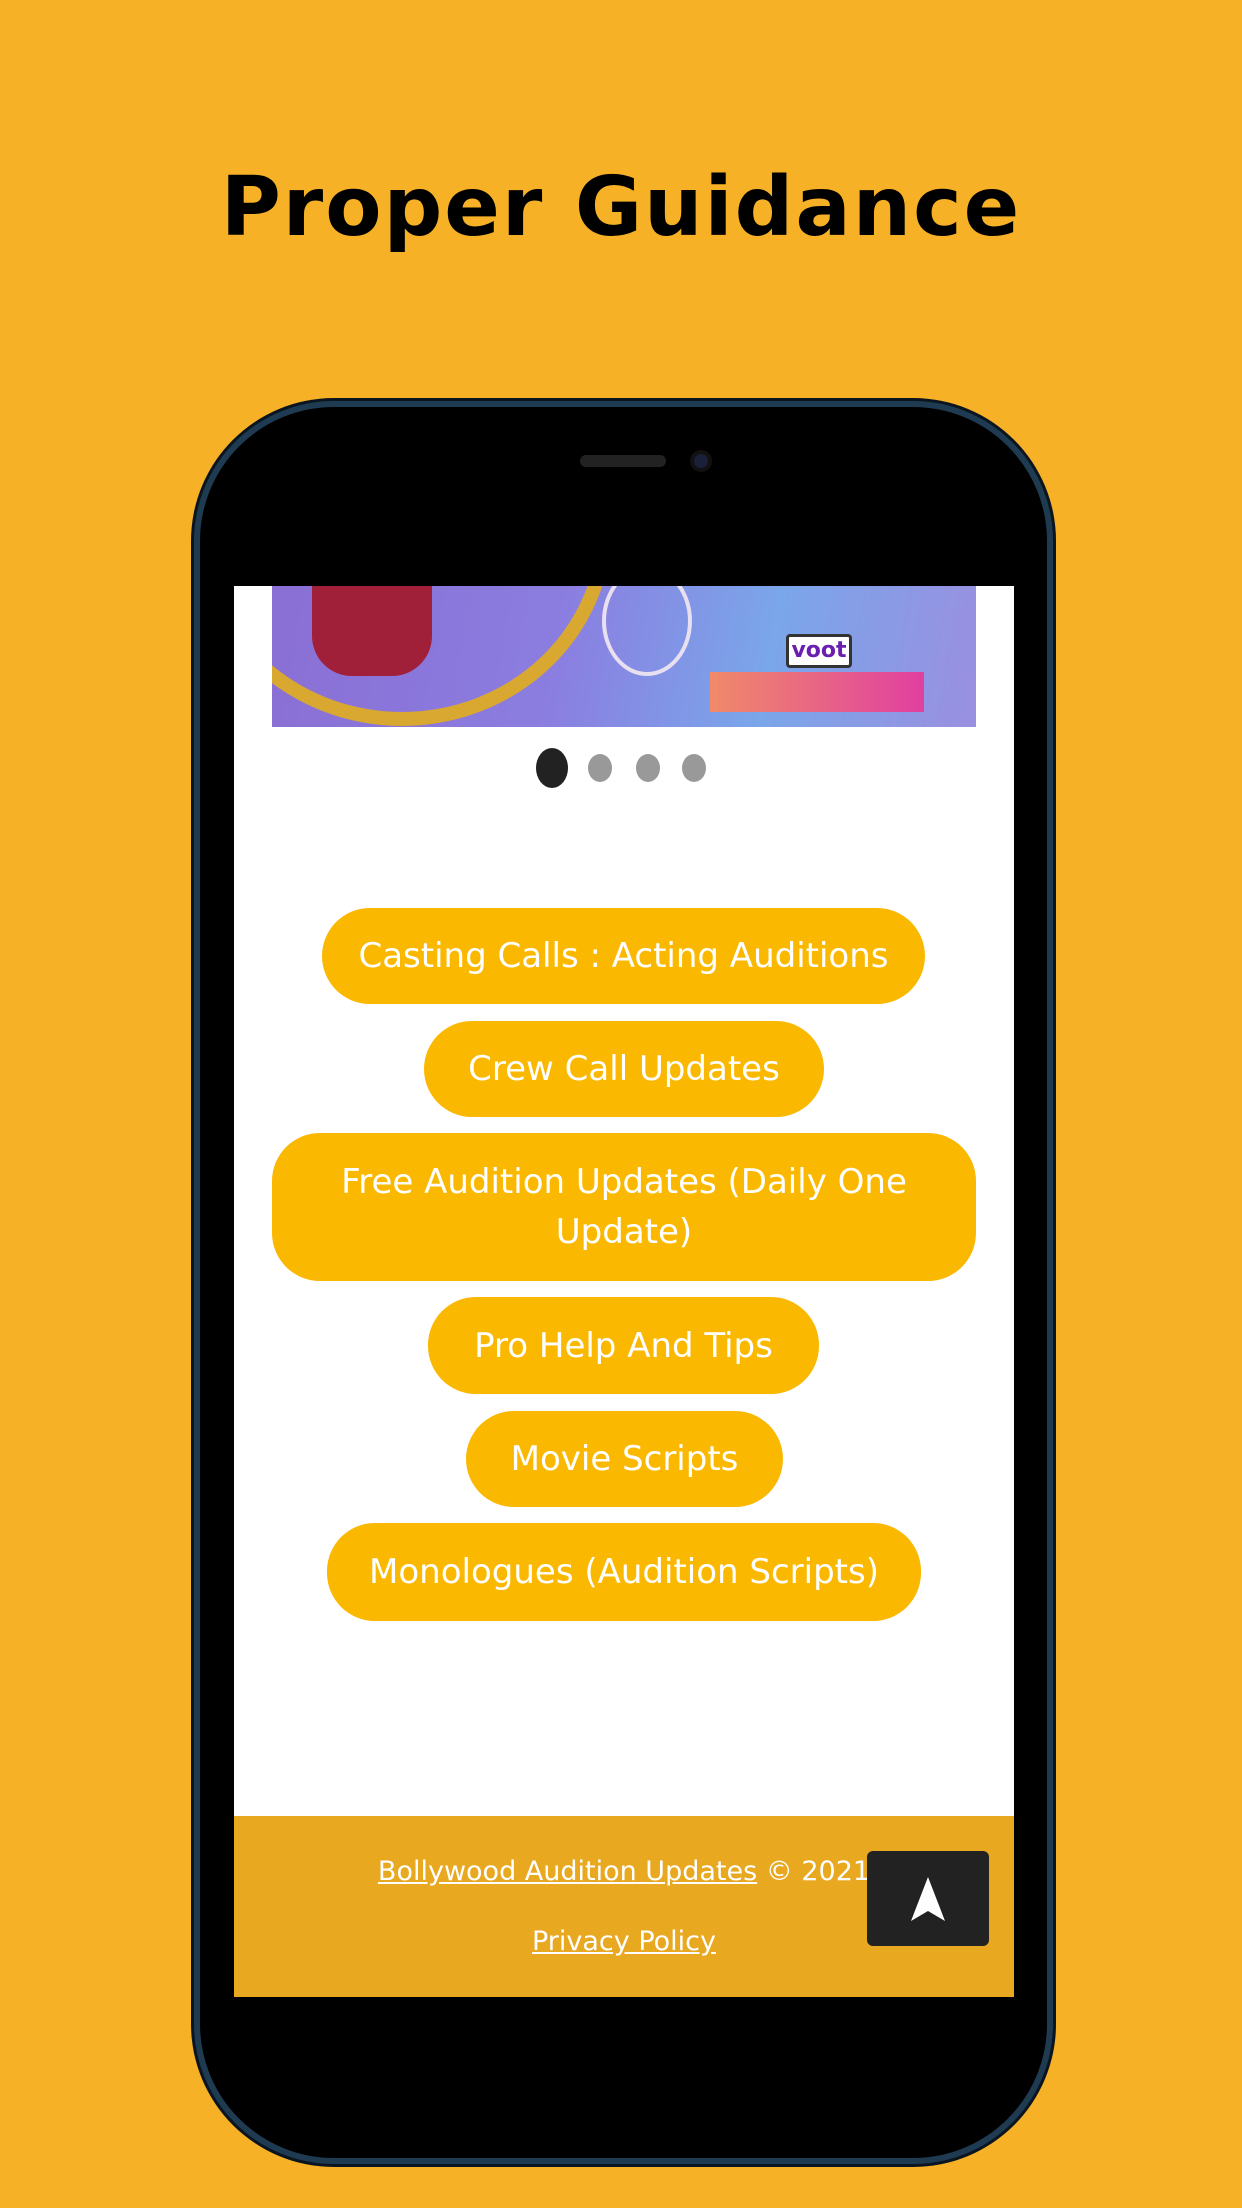 The width and height of the screenshot is (1242, 2208). What do you see at coordinates (567, 1871) in the screenshot?
I see `site-link: Bollywood Audition Updates` at bounding box center [567, 1871].